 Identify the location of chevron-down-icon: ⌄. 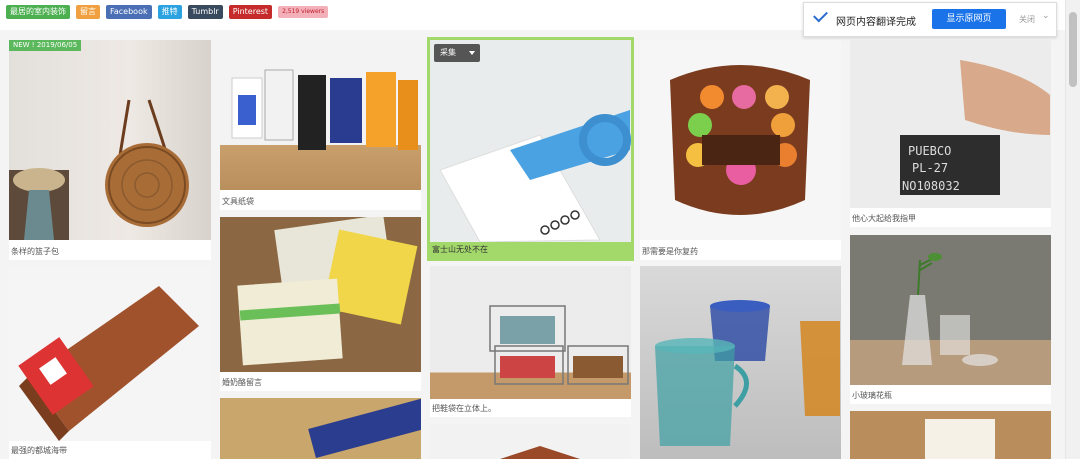
(1046, 16).